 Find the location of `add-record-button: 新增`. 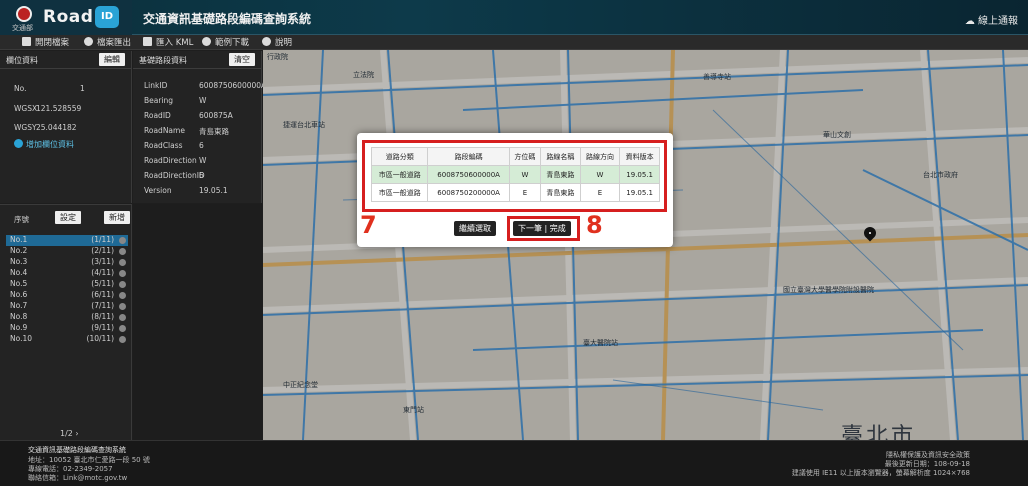

add-record-button: 新增 is located at coordinates (117, 217).